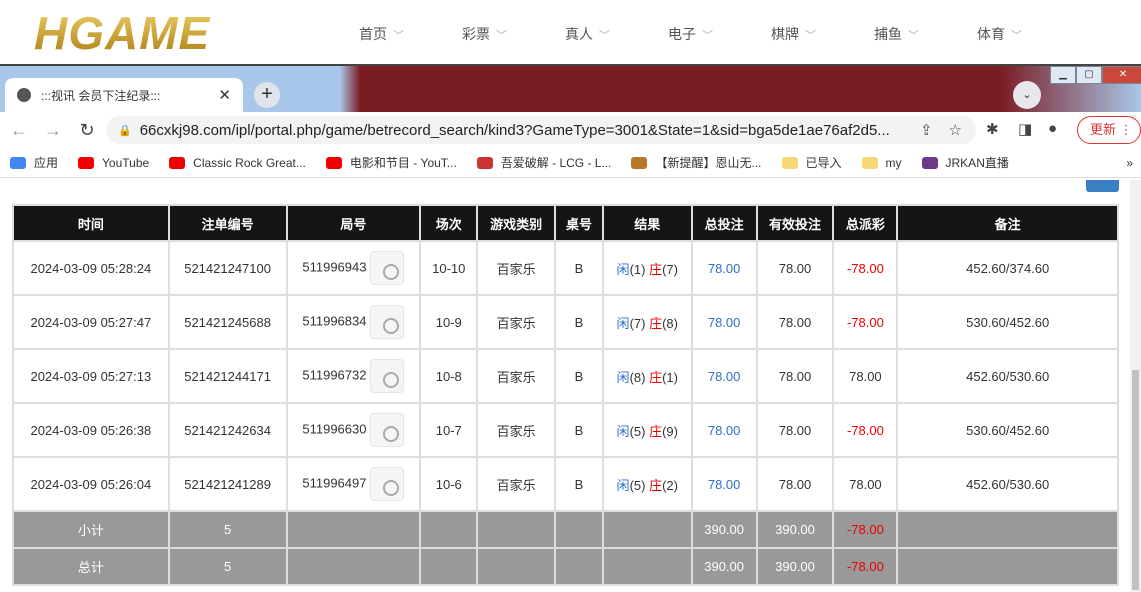 This screenshot has width=1141, height=592. I want to click on bookmark-star-icon: ☆, so click(955, 130).